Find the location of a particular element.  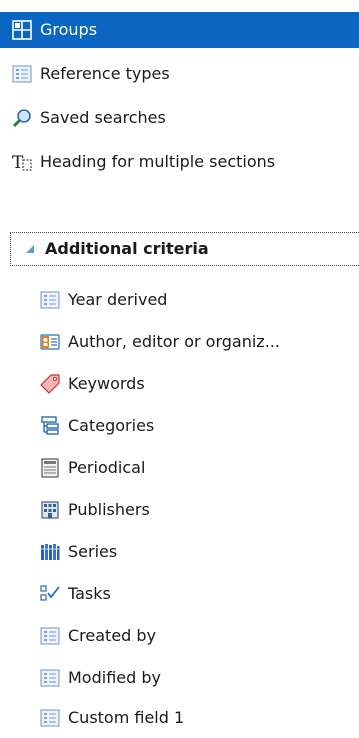

tree-item-custom-field-1: Custom field 1 is located at coordinates (199, 718).